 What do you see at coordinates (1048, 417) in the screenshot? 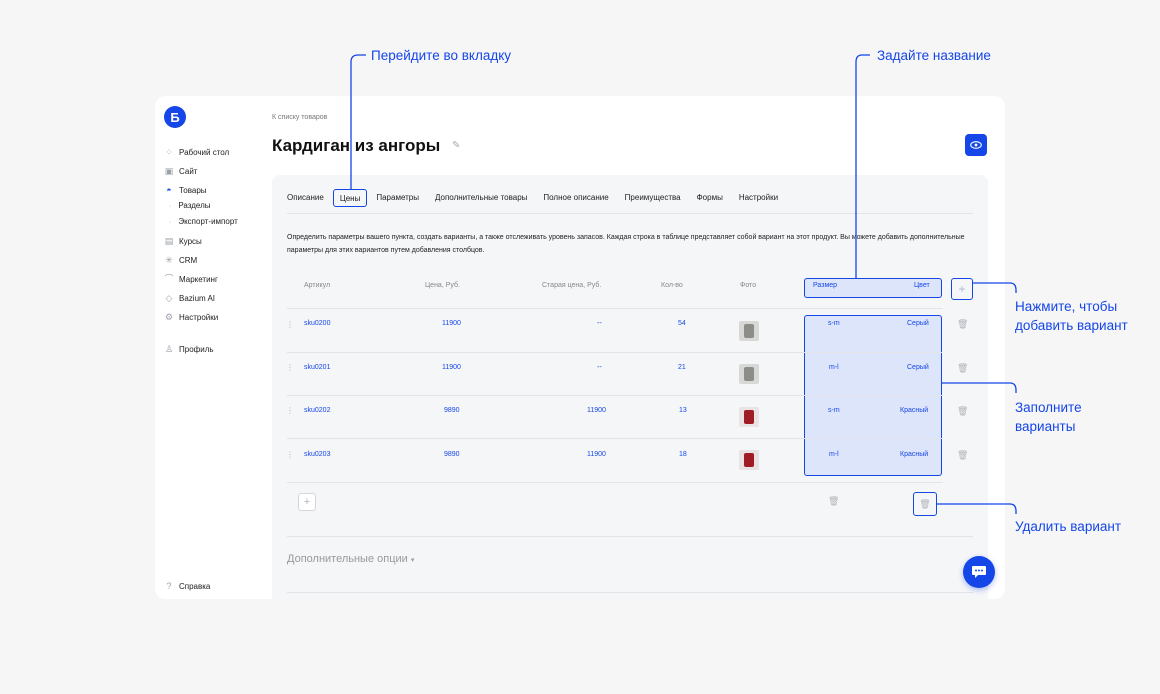
I see `callout-fill-variants: Заполните варианты` at bounding box center [1048, 417].